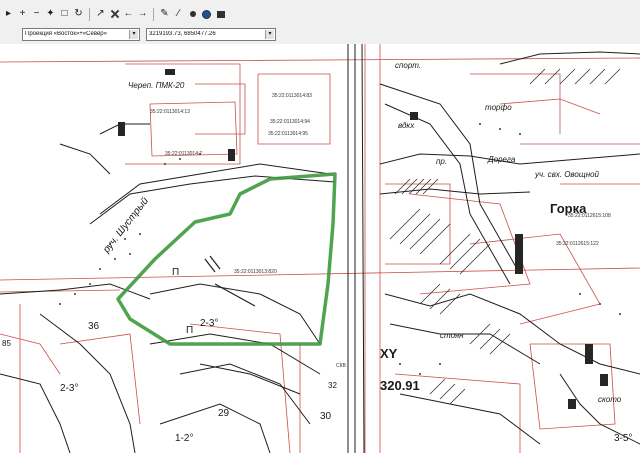 This screenshot has height=453, width=640. What do you see at coordinates (100, 14) in the screenshot?
I see `measure-icon: ↗` at bounding box center [100, 14].